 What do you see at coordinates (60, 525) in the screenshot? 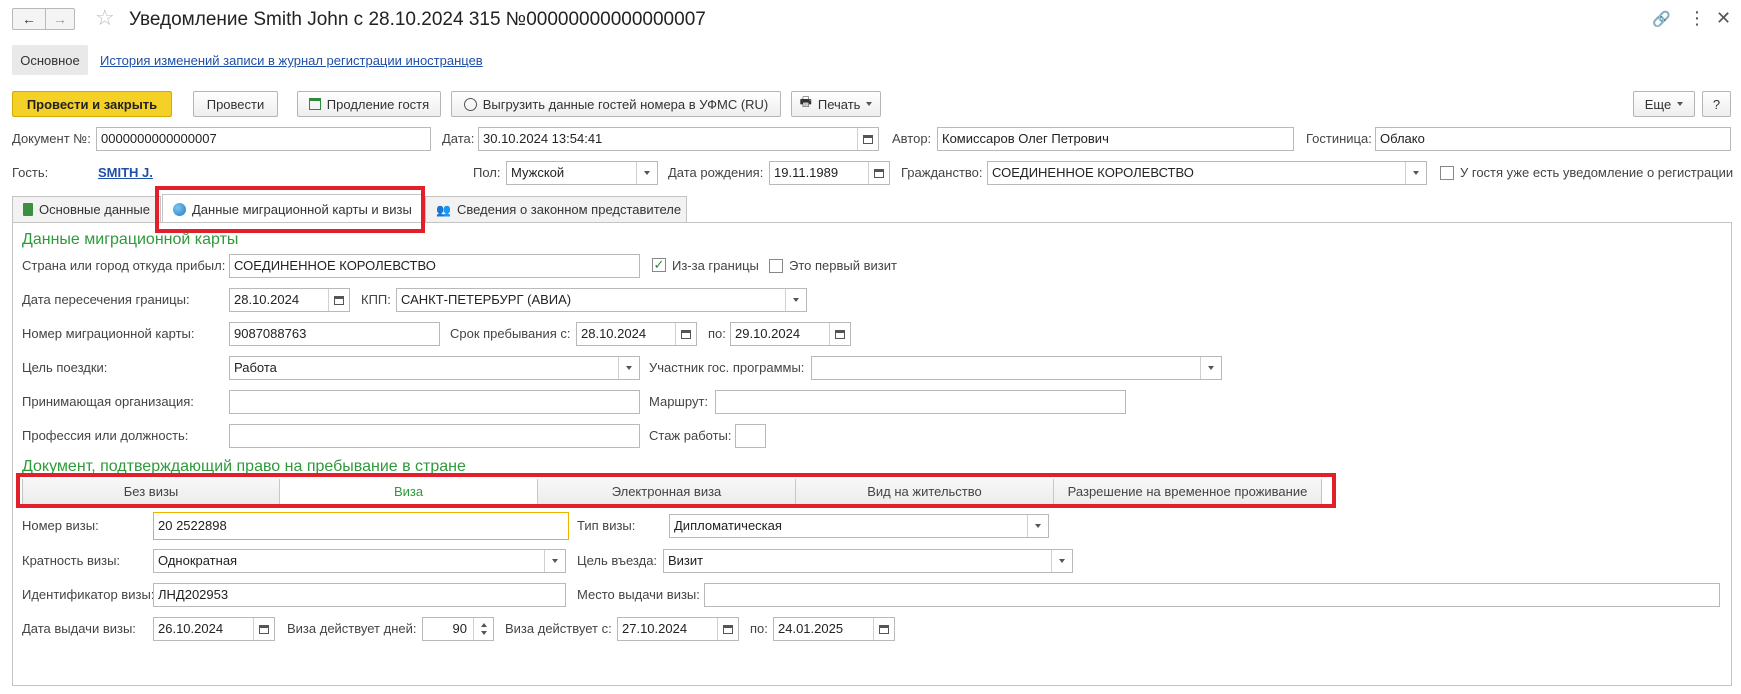
I see `visa-number-label: Номер визы:` at bounding box center [60, 525].